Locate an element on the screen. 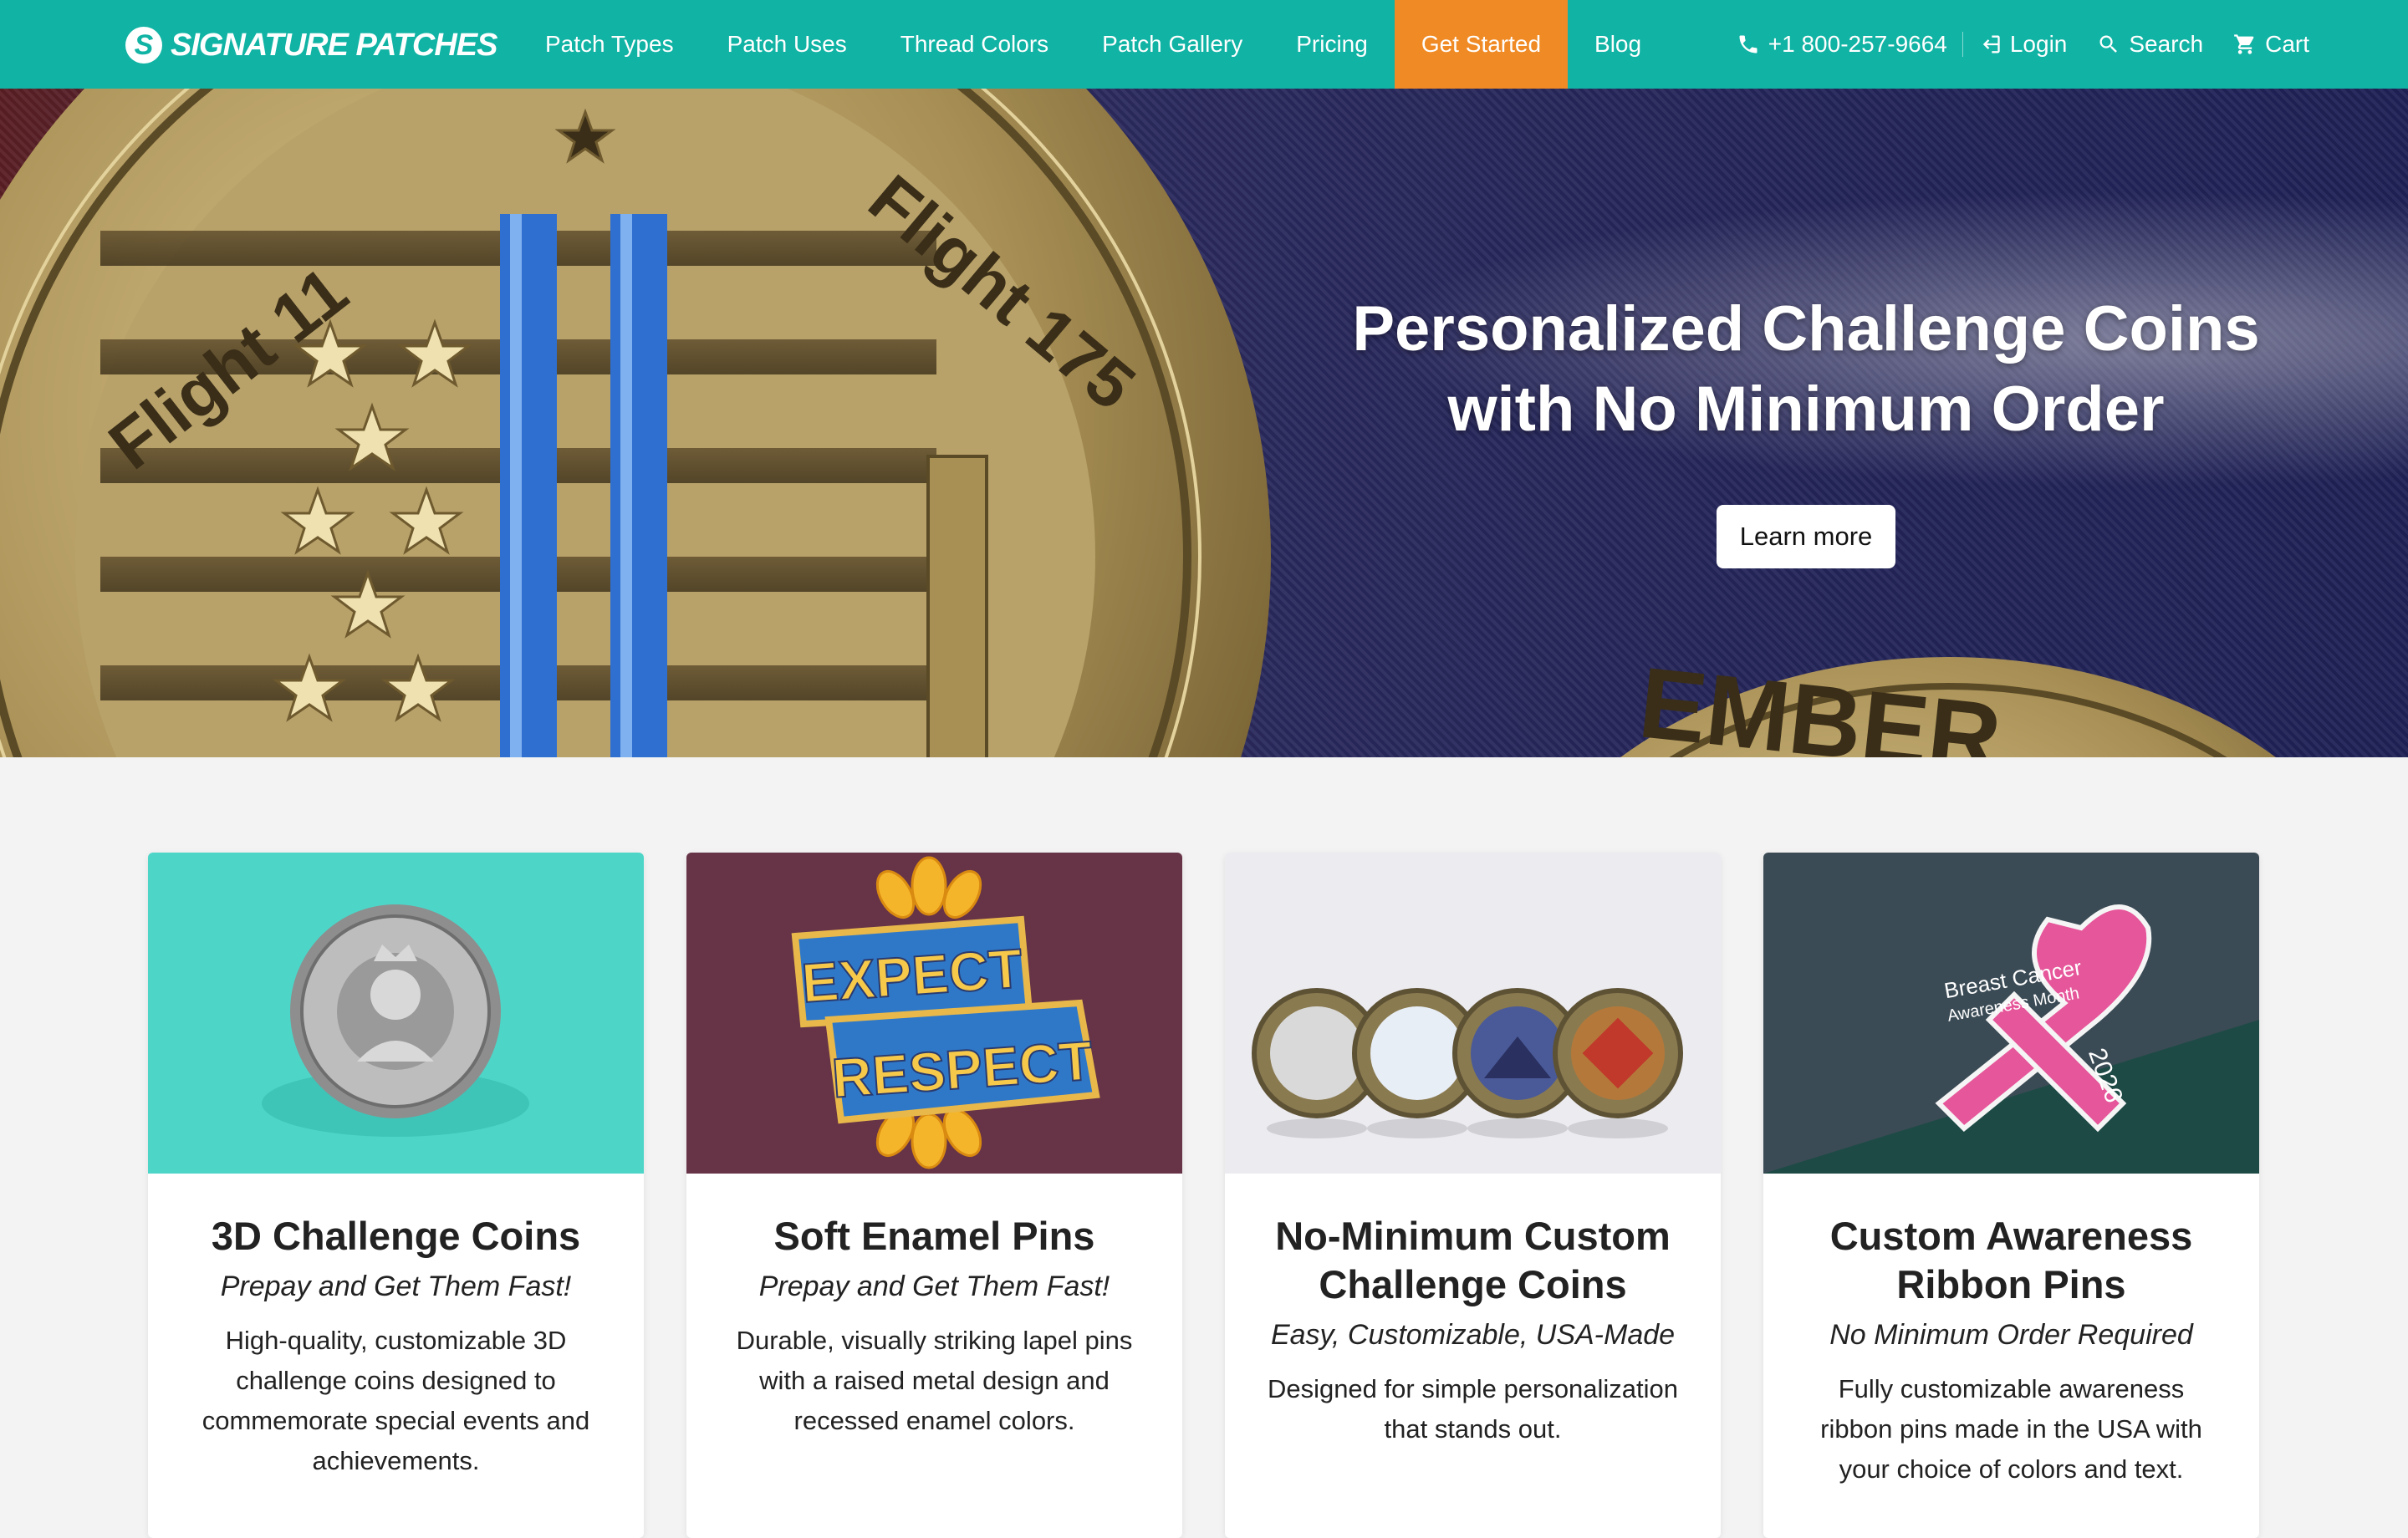 Image resolution: width=2408 pixels, height=1538 pixels. login-icon is located at coordinates (1991, 44).